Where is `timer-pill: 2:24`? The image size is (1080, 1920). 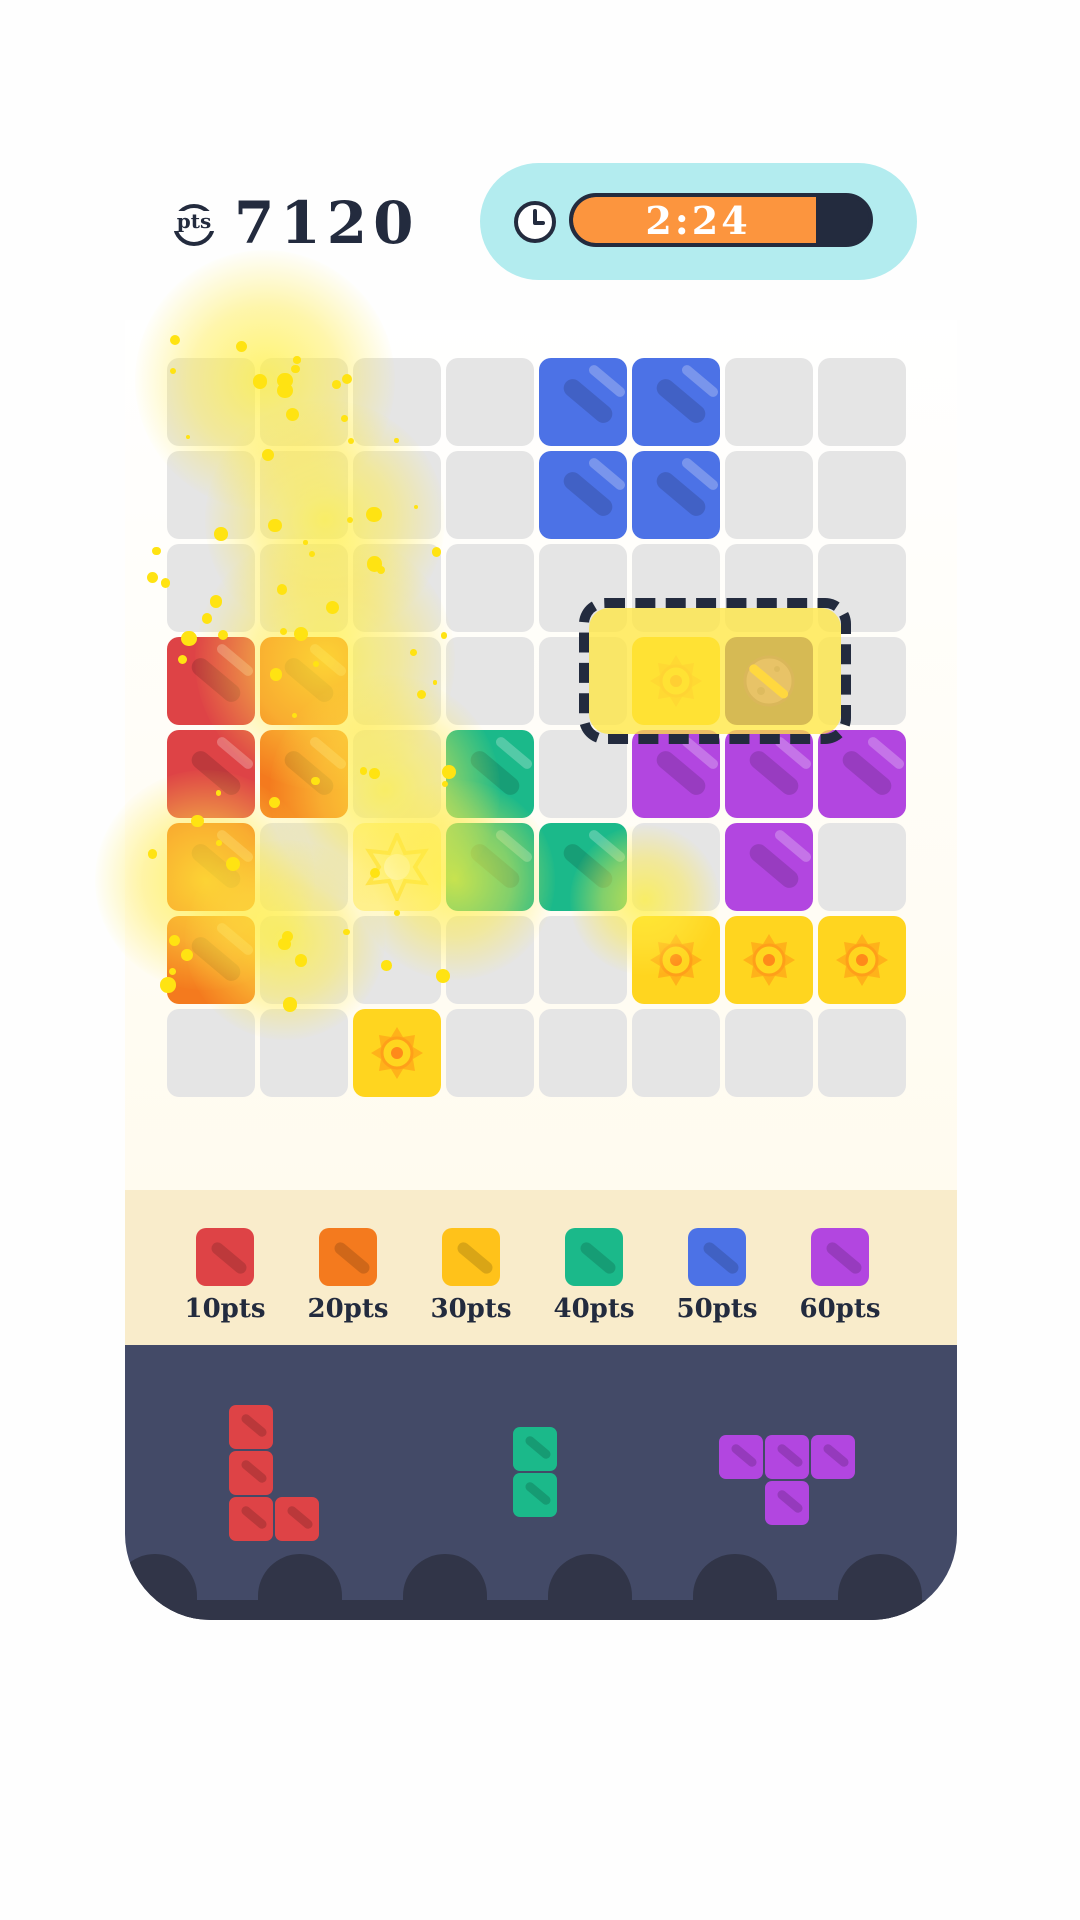
timer-pill: 2:24 is located at coordinates (698, 221).